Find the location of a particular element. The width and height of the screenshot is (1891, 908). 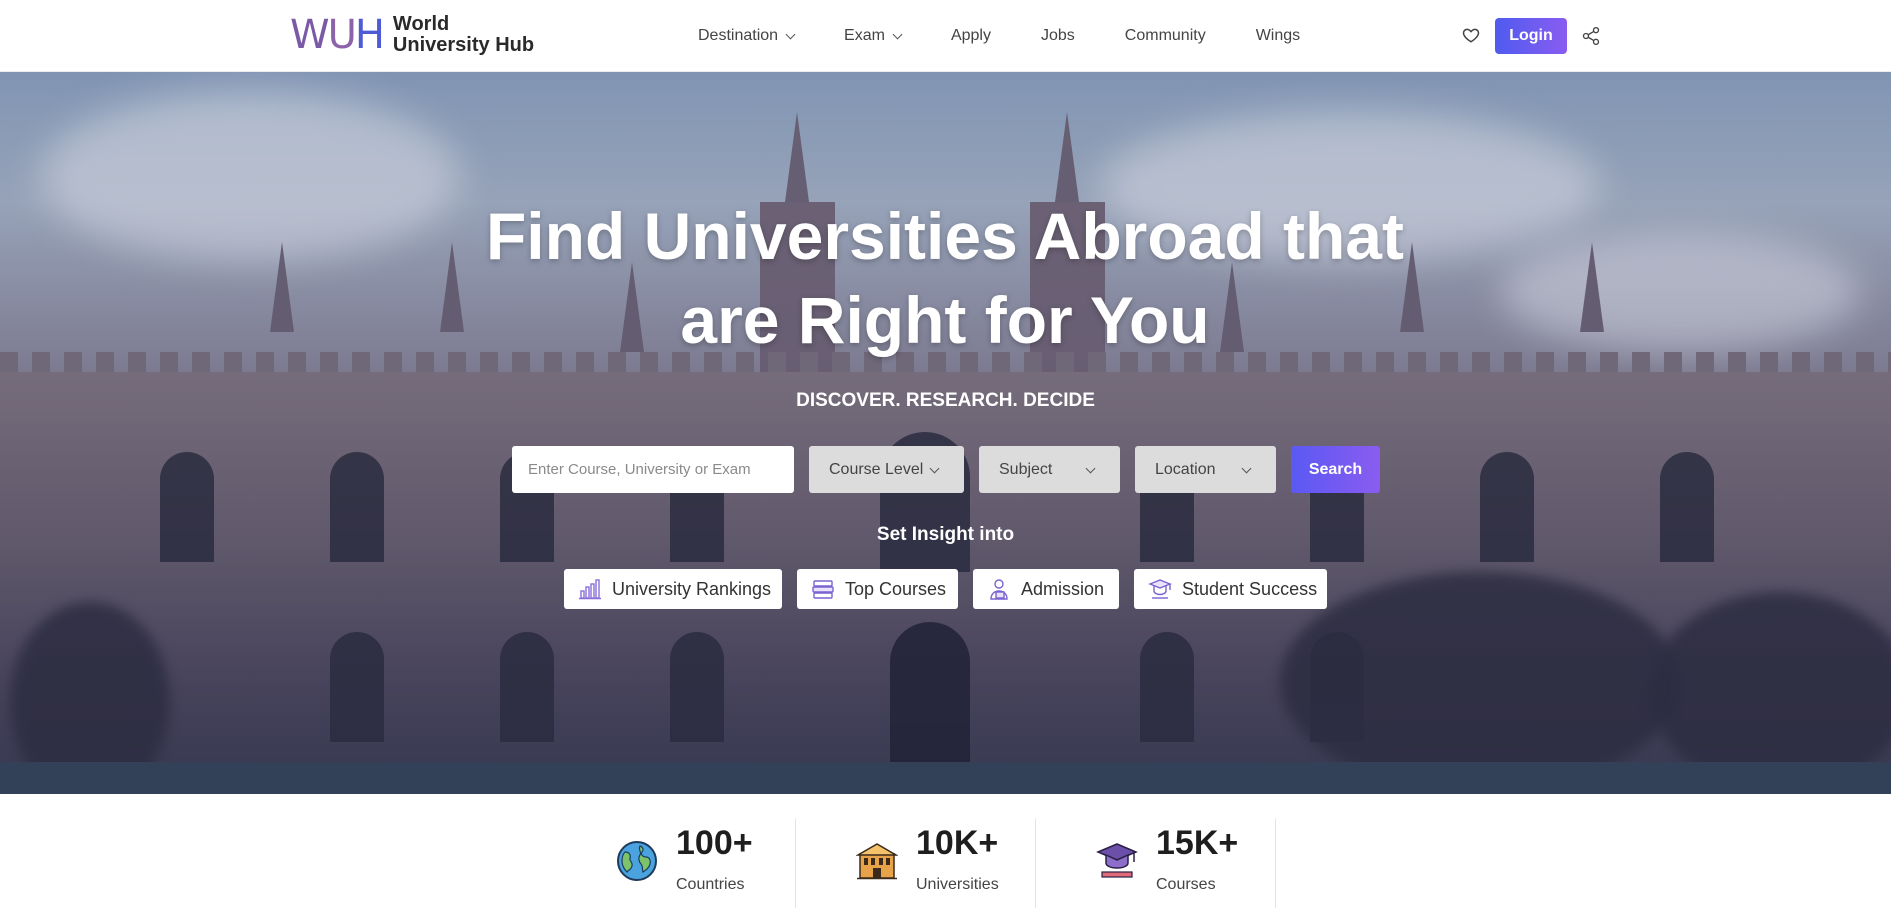

login-button: Login is located at coordinates (1531, 36).